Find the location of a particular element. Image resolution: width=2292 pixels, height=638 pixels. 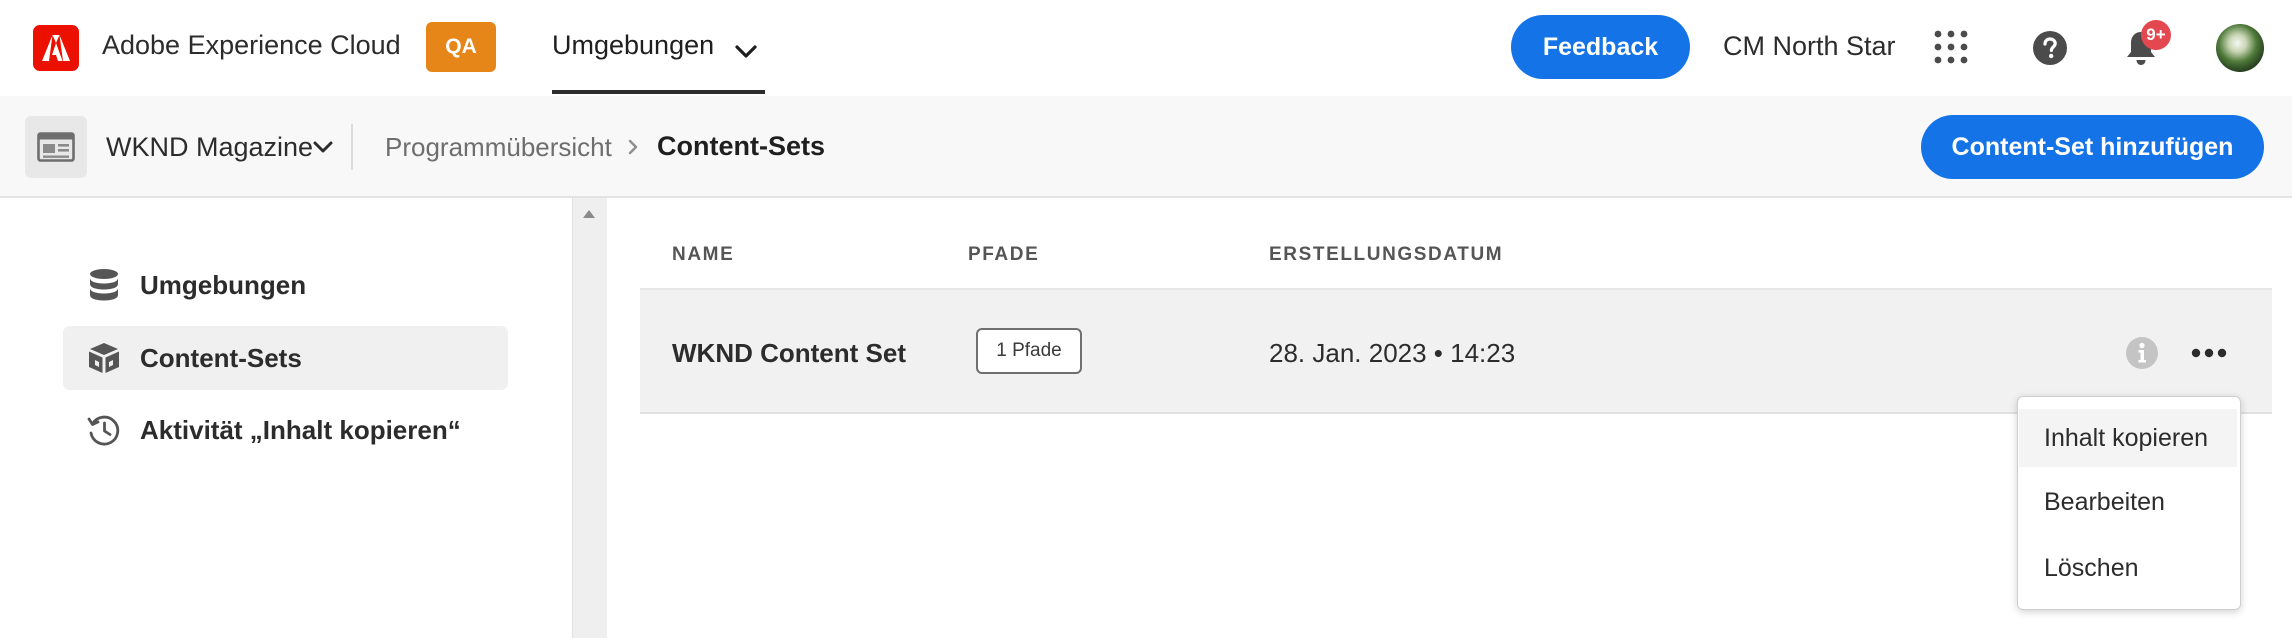

menu-item-delete: Löschen is located at coordinates (2128, 568).